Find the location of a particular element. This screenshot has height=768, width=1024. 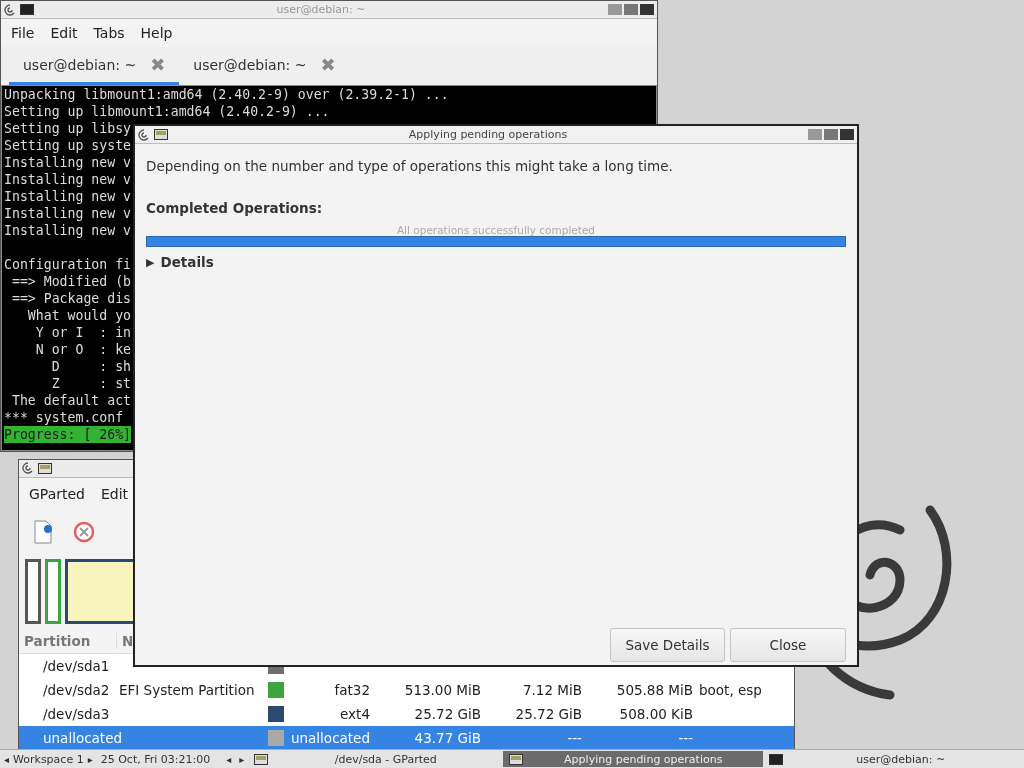

menu-item: Tabs is located at coordinates (109, 33).